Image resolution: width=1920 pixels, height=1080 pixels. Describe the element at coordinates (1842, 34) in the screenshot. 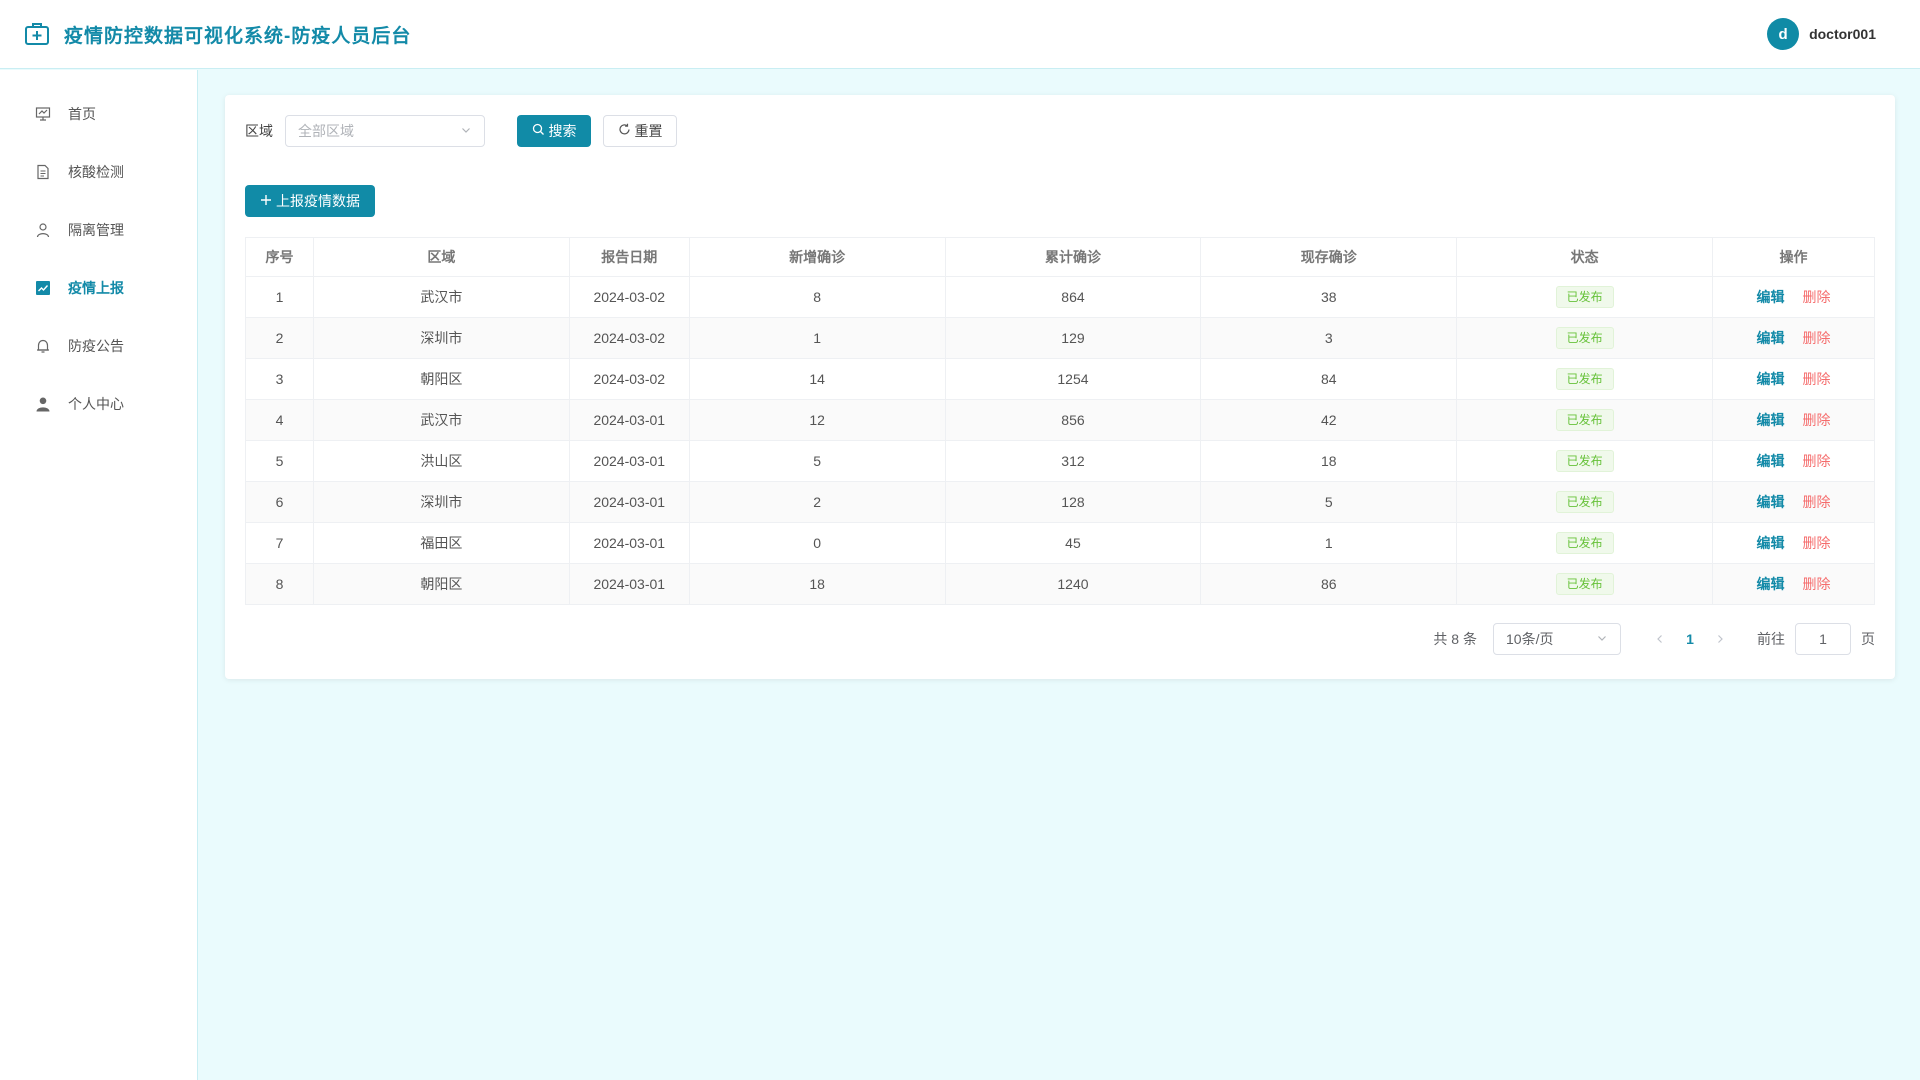

I see `username: doctor001` at that location.